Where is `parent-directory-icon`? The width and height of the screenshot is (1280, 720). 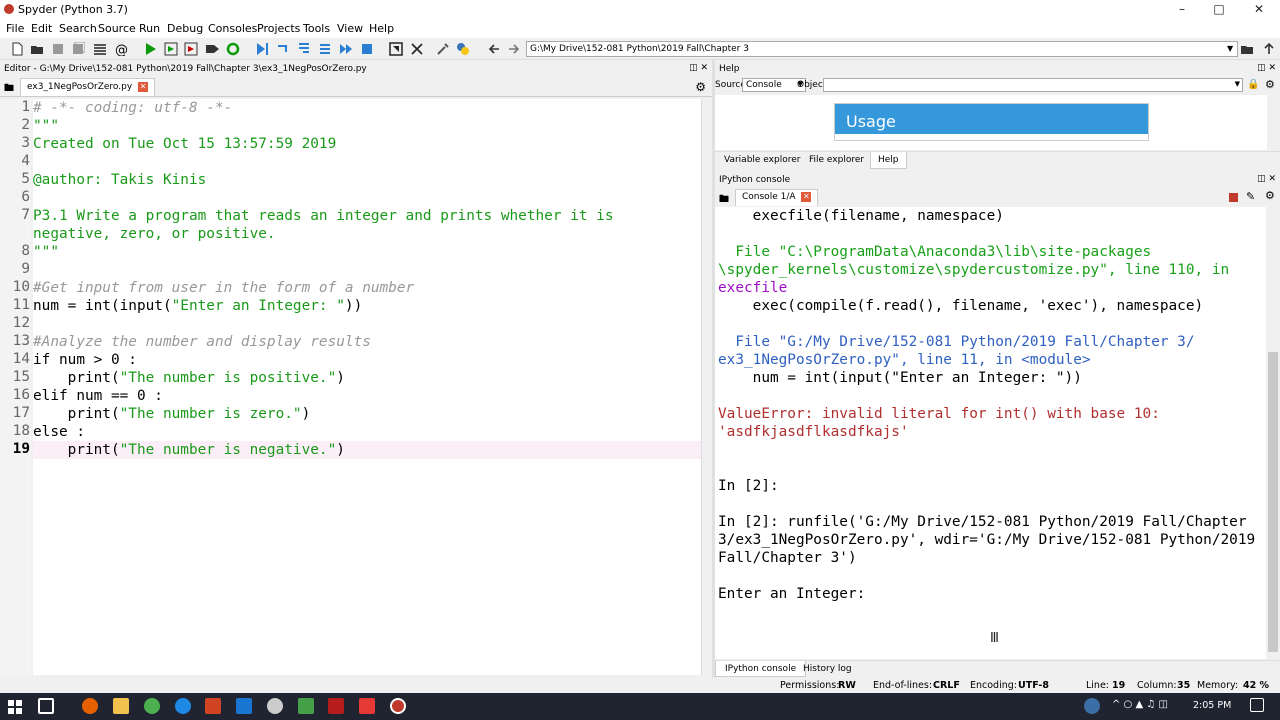
parent-directory-icon is located at coordinates (1269, 49).